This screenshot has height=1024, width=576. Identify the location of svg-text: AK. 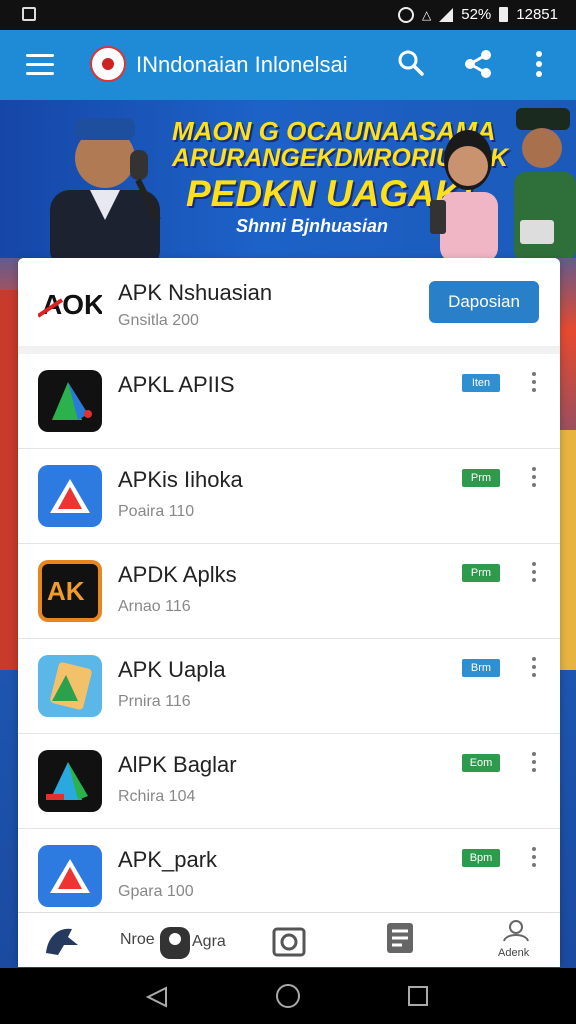
(66, 591).